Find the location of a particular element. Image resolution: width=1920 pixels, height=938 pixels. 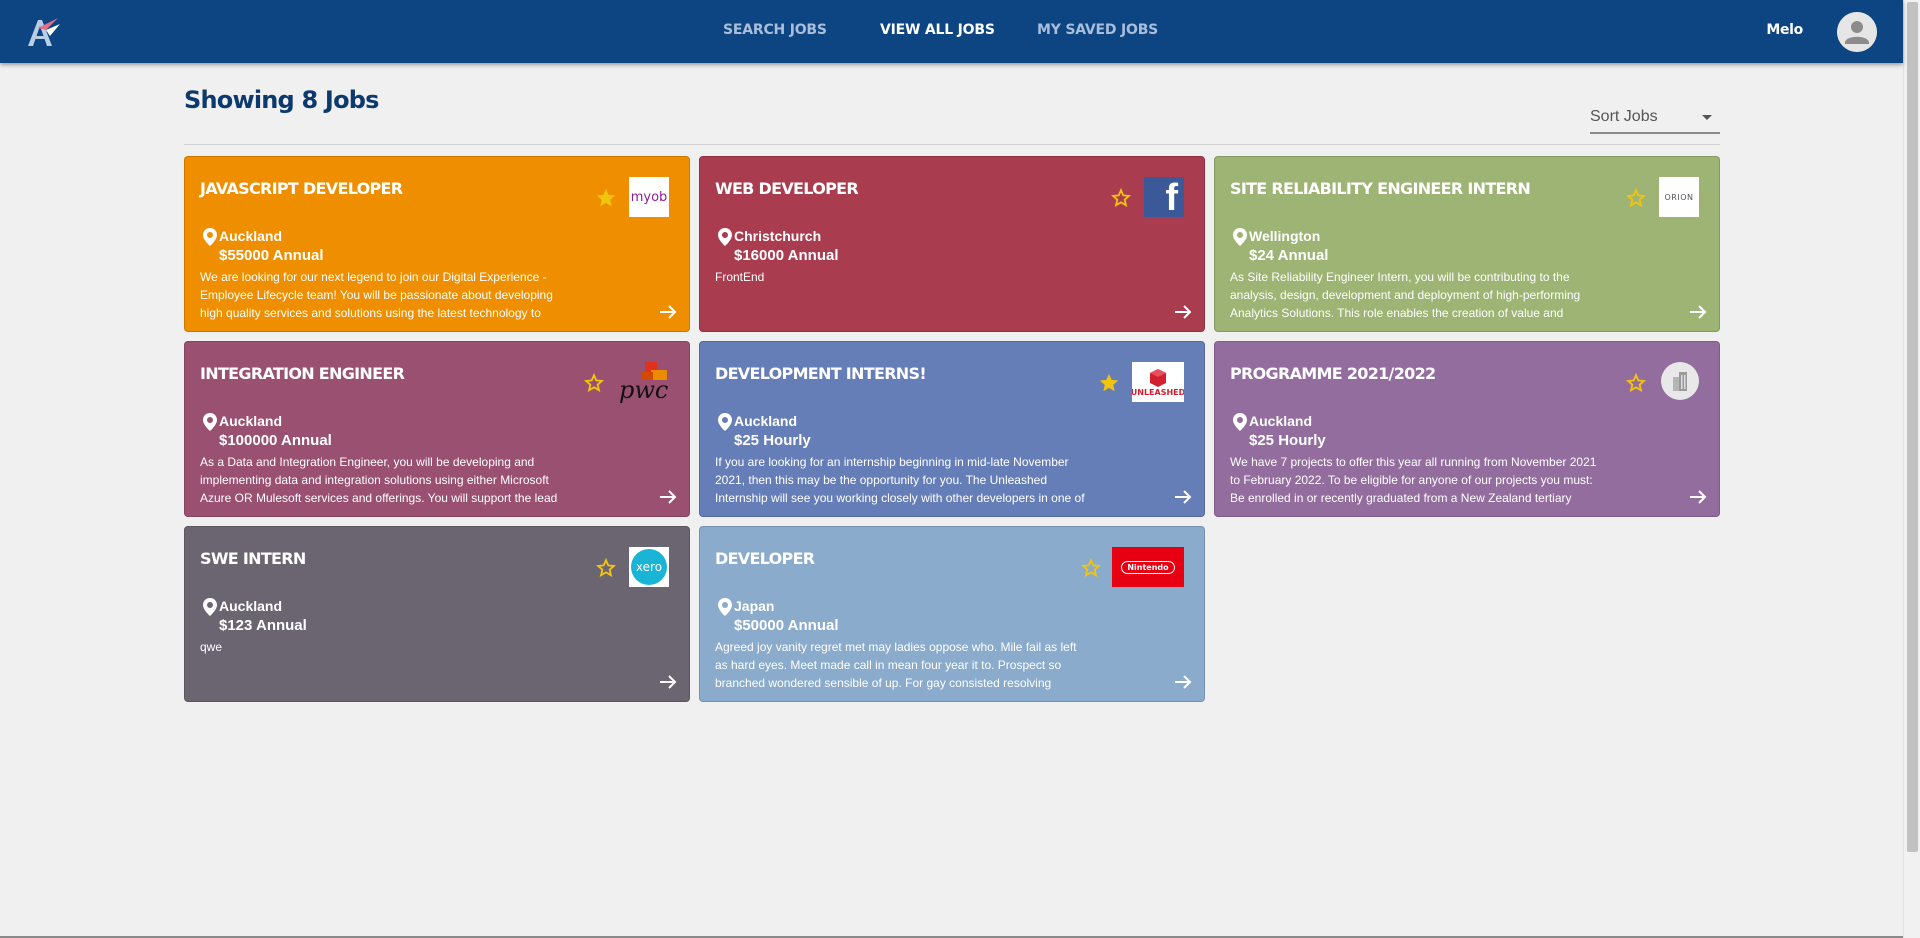

job-title: SWE INTERN is located at coordinates (253, 558).